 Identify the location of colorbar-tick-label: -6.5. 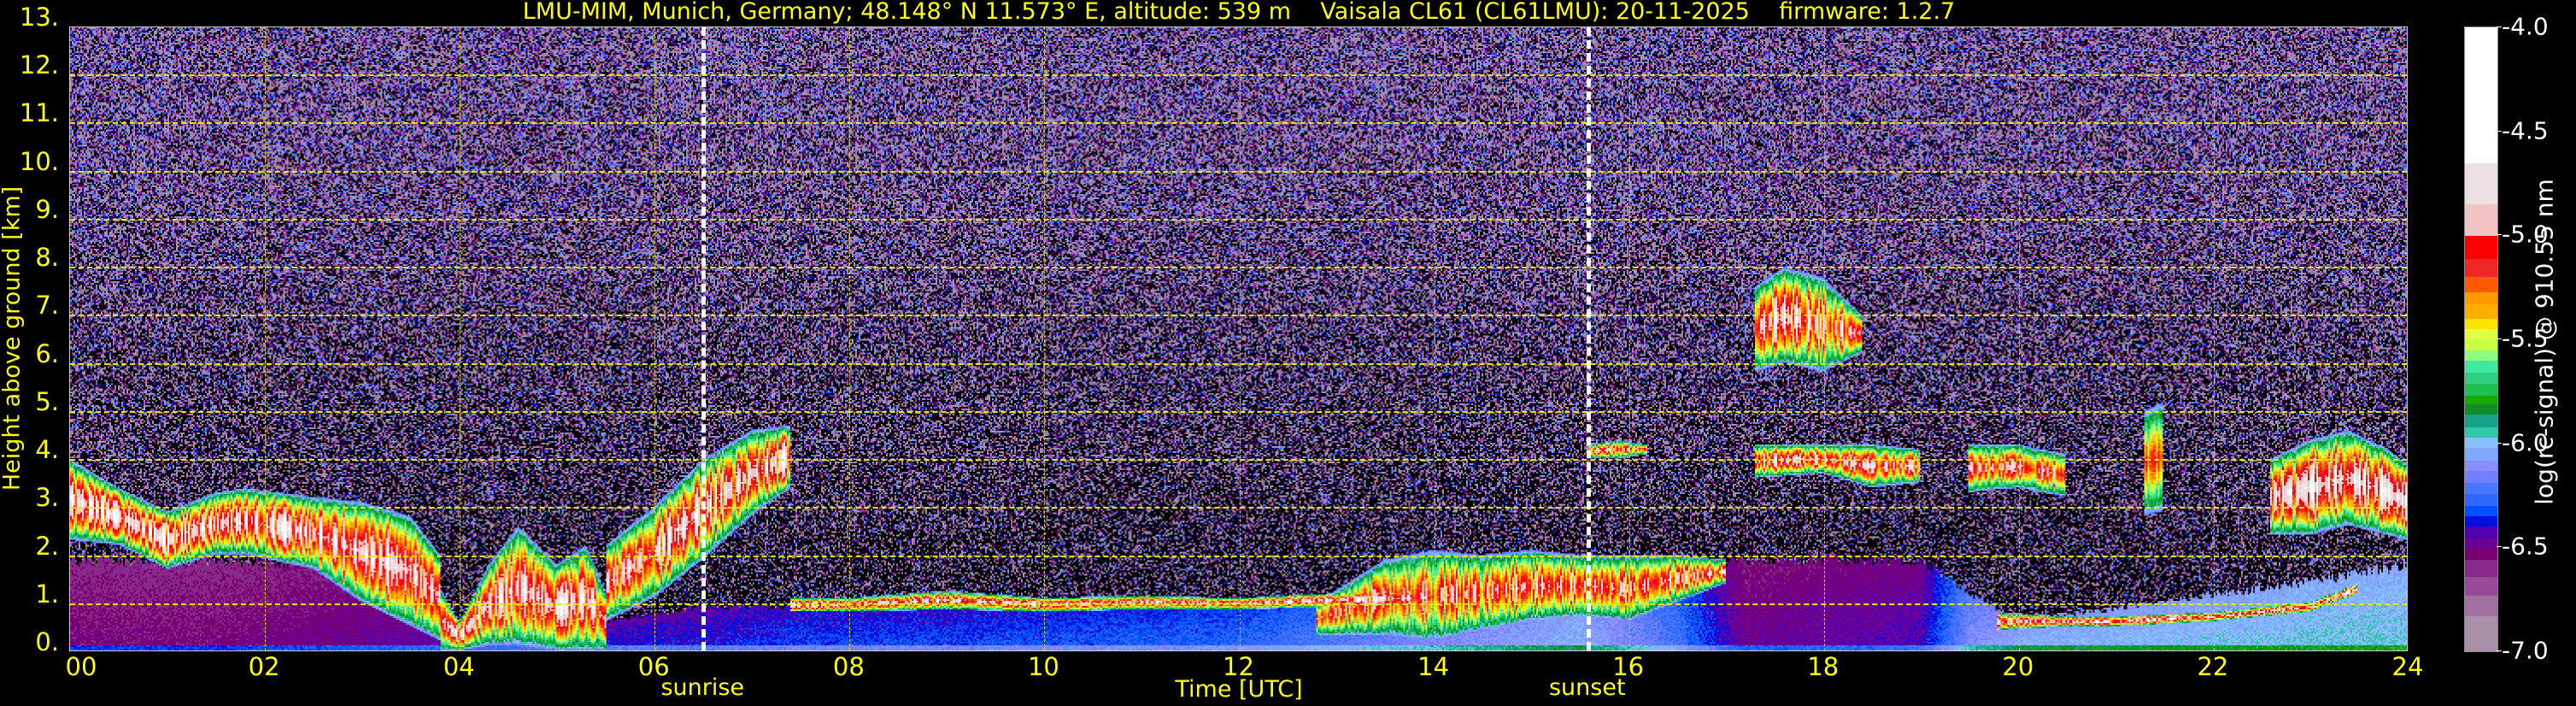
(2525, 546).